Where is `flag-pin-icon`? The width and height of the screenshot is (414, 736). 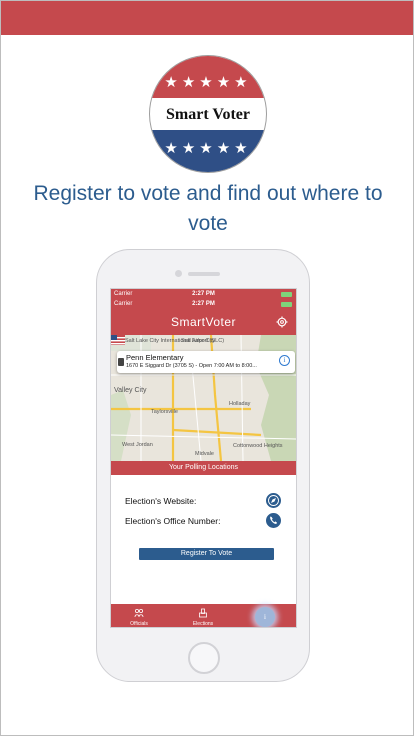
flag-pin-icon is located at coordinates (118, 340).